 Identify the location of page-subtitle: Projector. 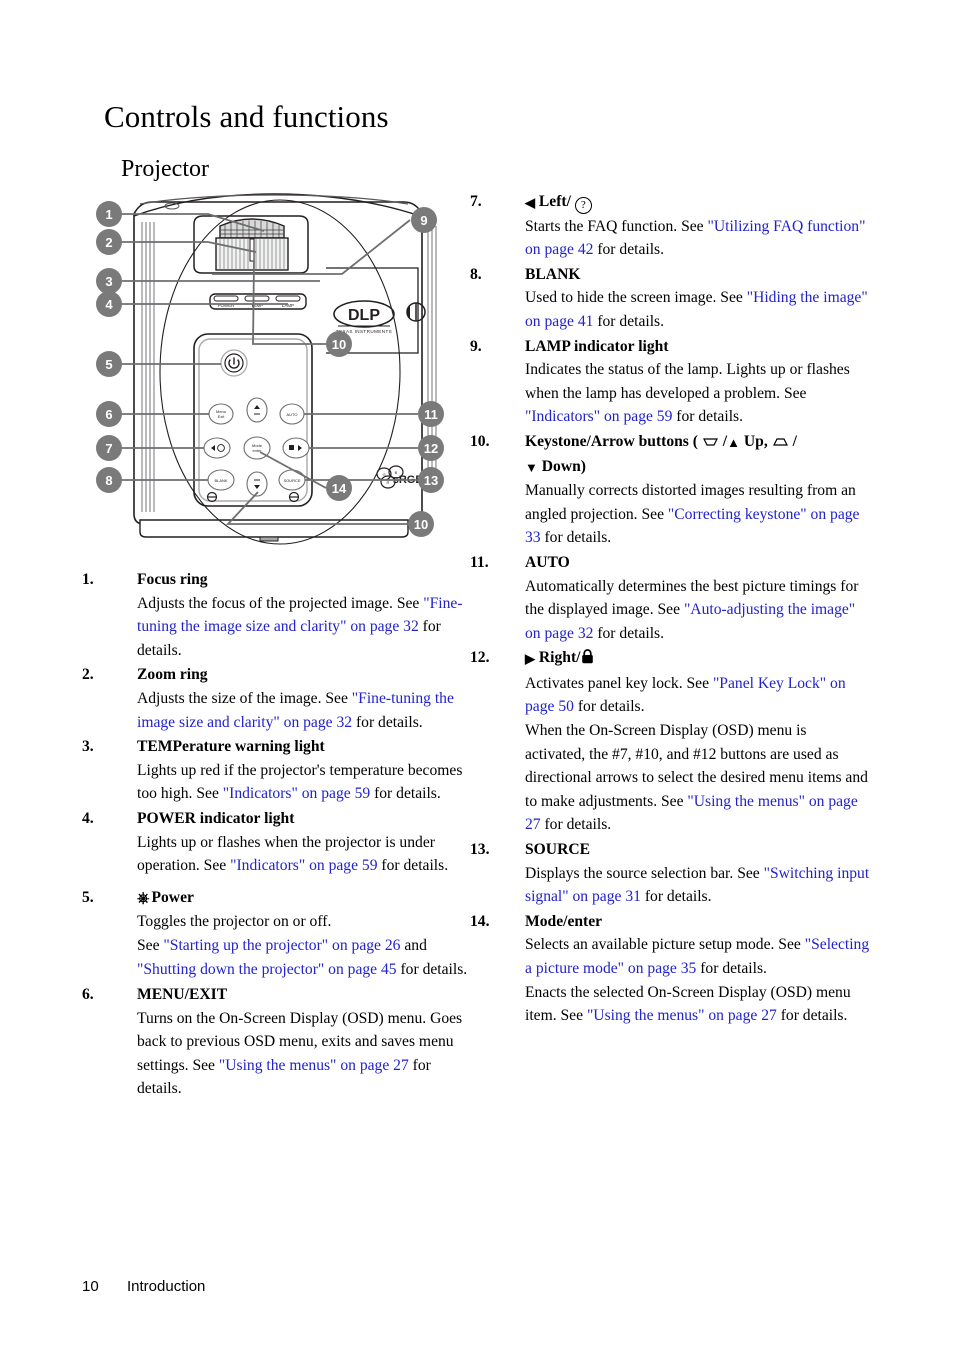
(165, 168).